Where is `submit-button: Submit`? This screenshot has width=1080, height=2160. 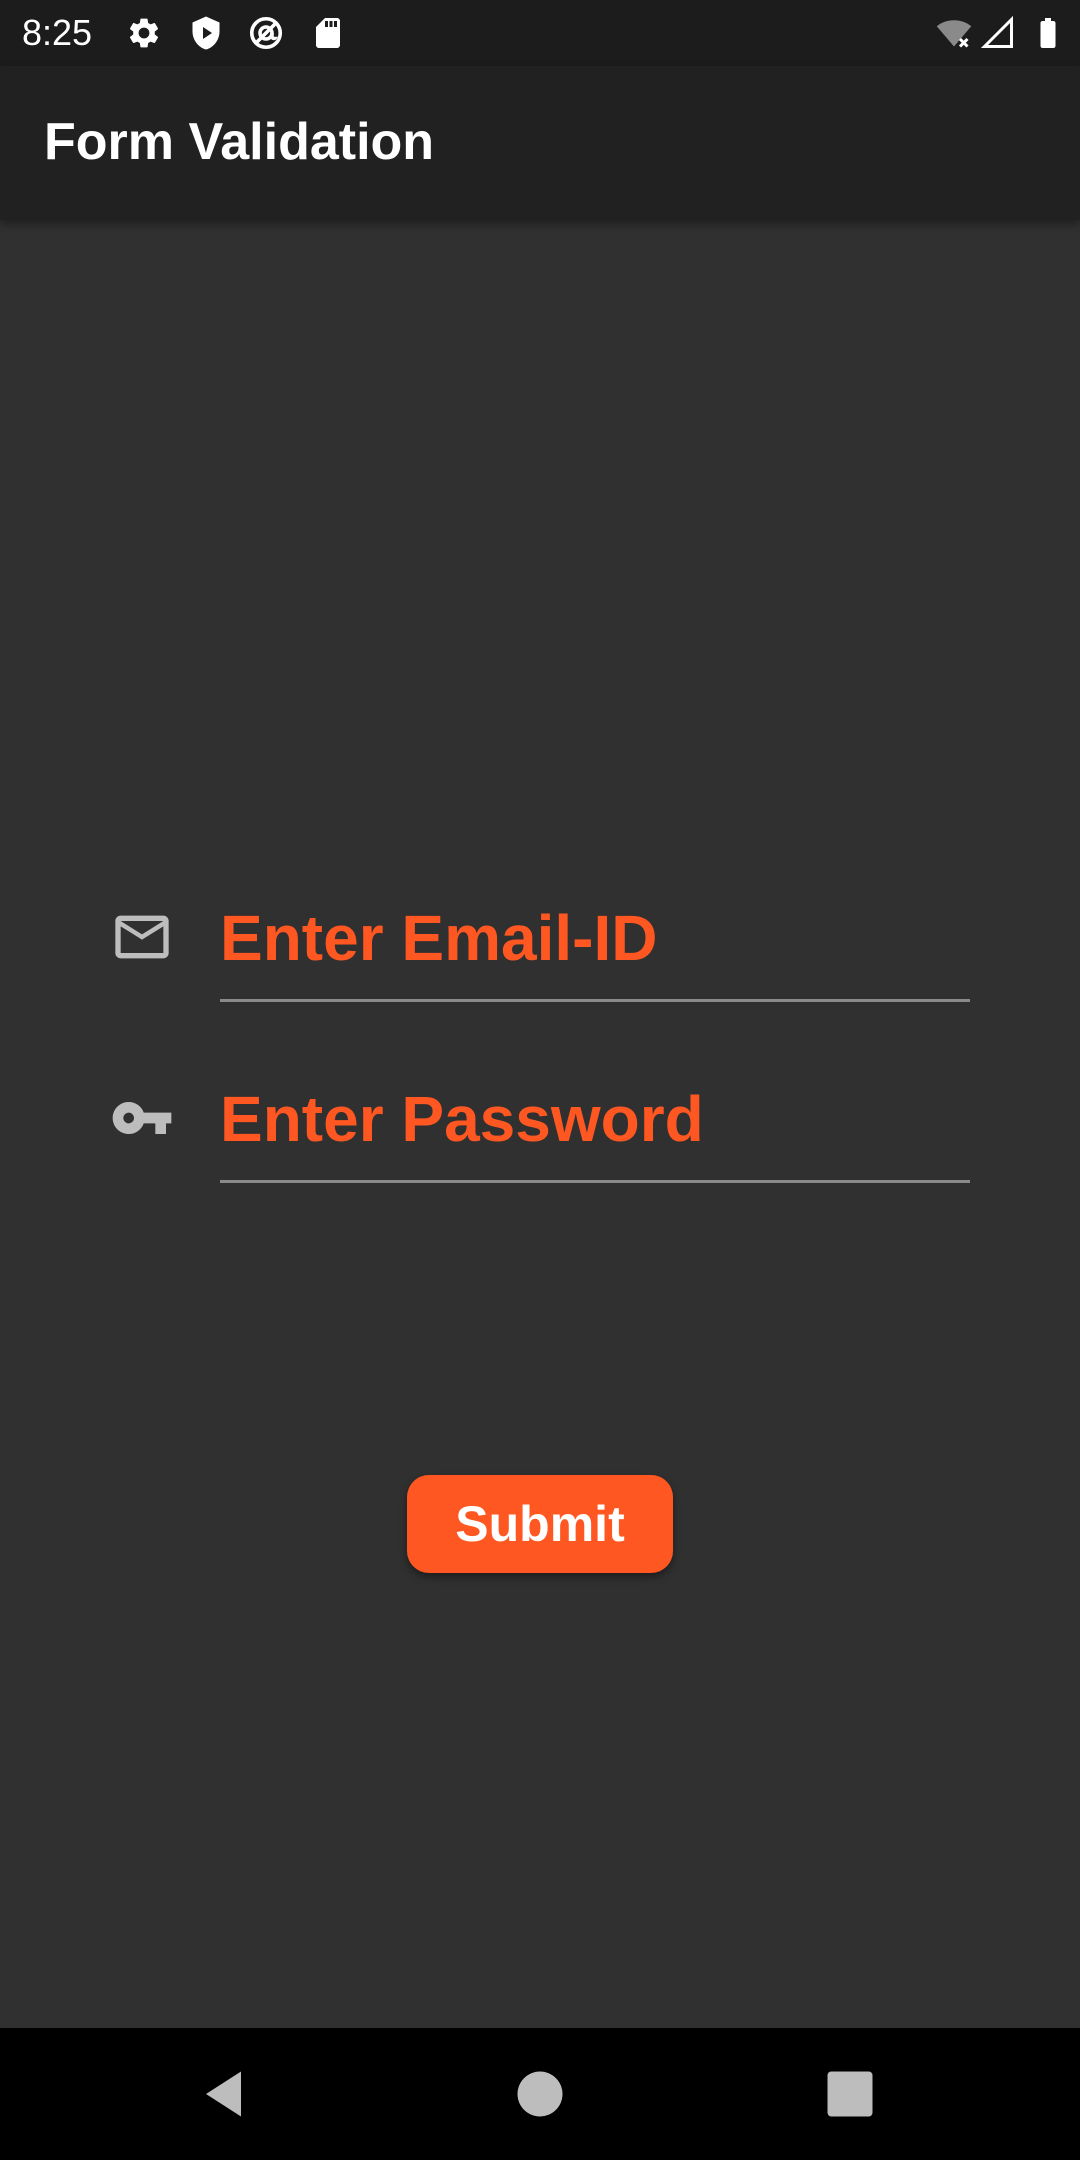 submit-button: Submit is located at coordinates (540, 1524).